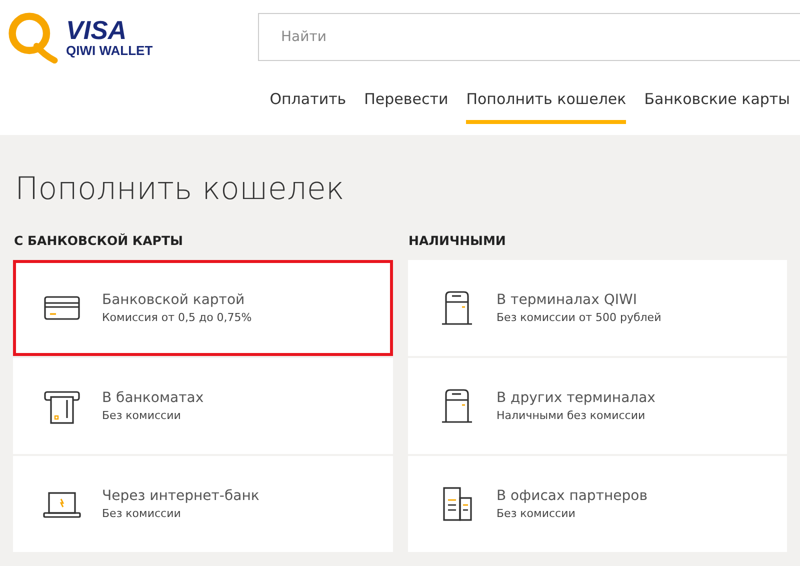 This screenshot has width=800, height=566. I want to click on payment-option: В терминалах QIWI Без комиссии от 500 рублей, so click(597, 308).